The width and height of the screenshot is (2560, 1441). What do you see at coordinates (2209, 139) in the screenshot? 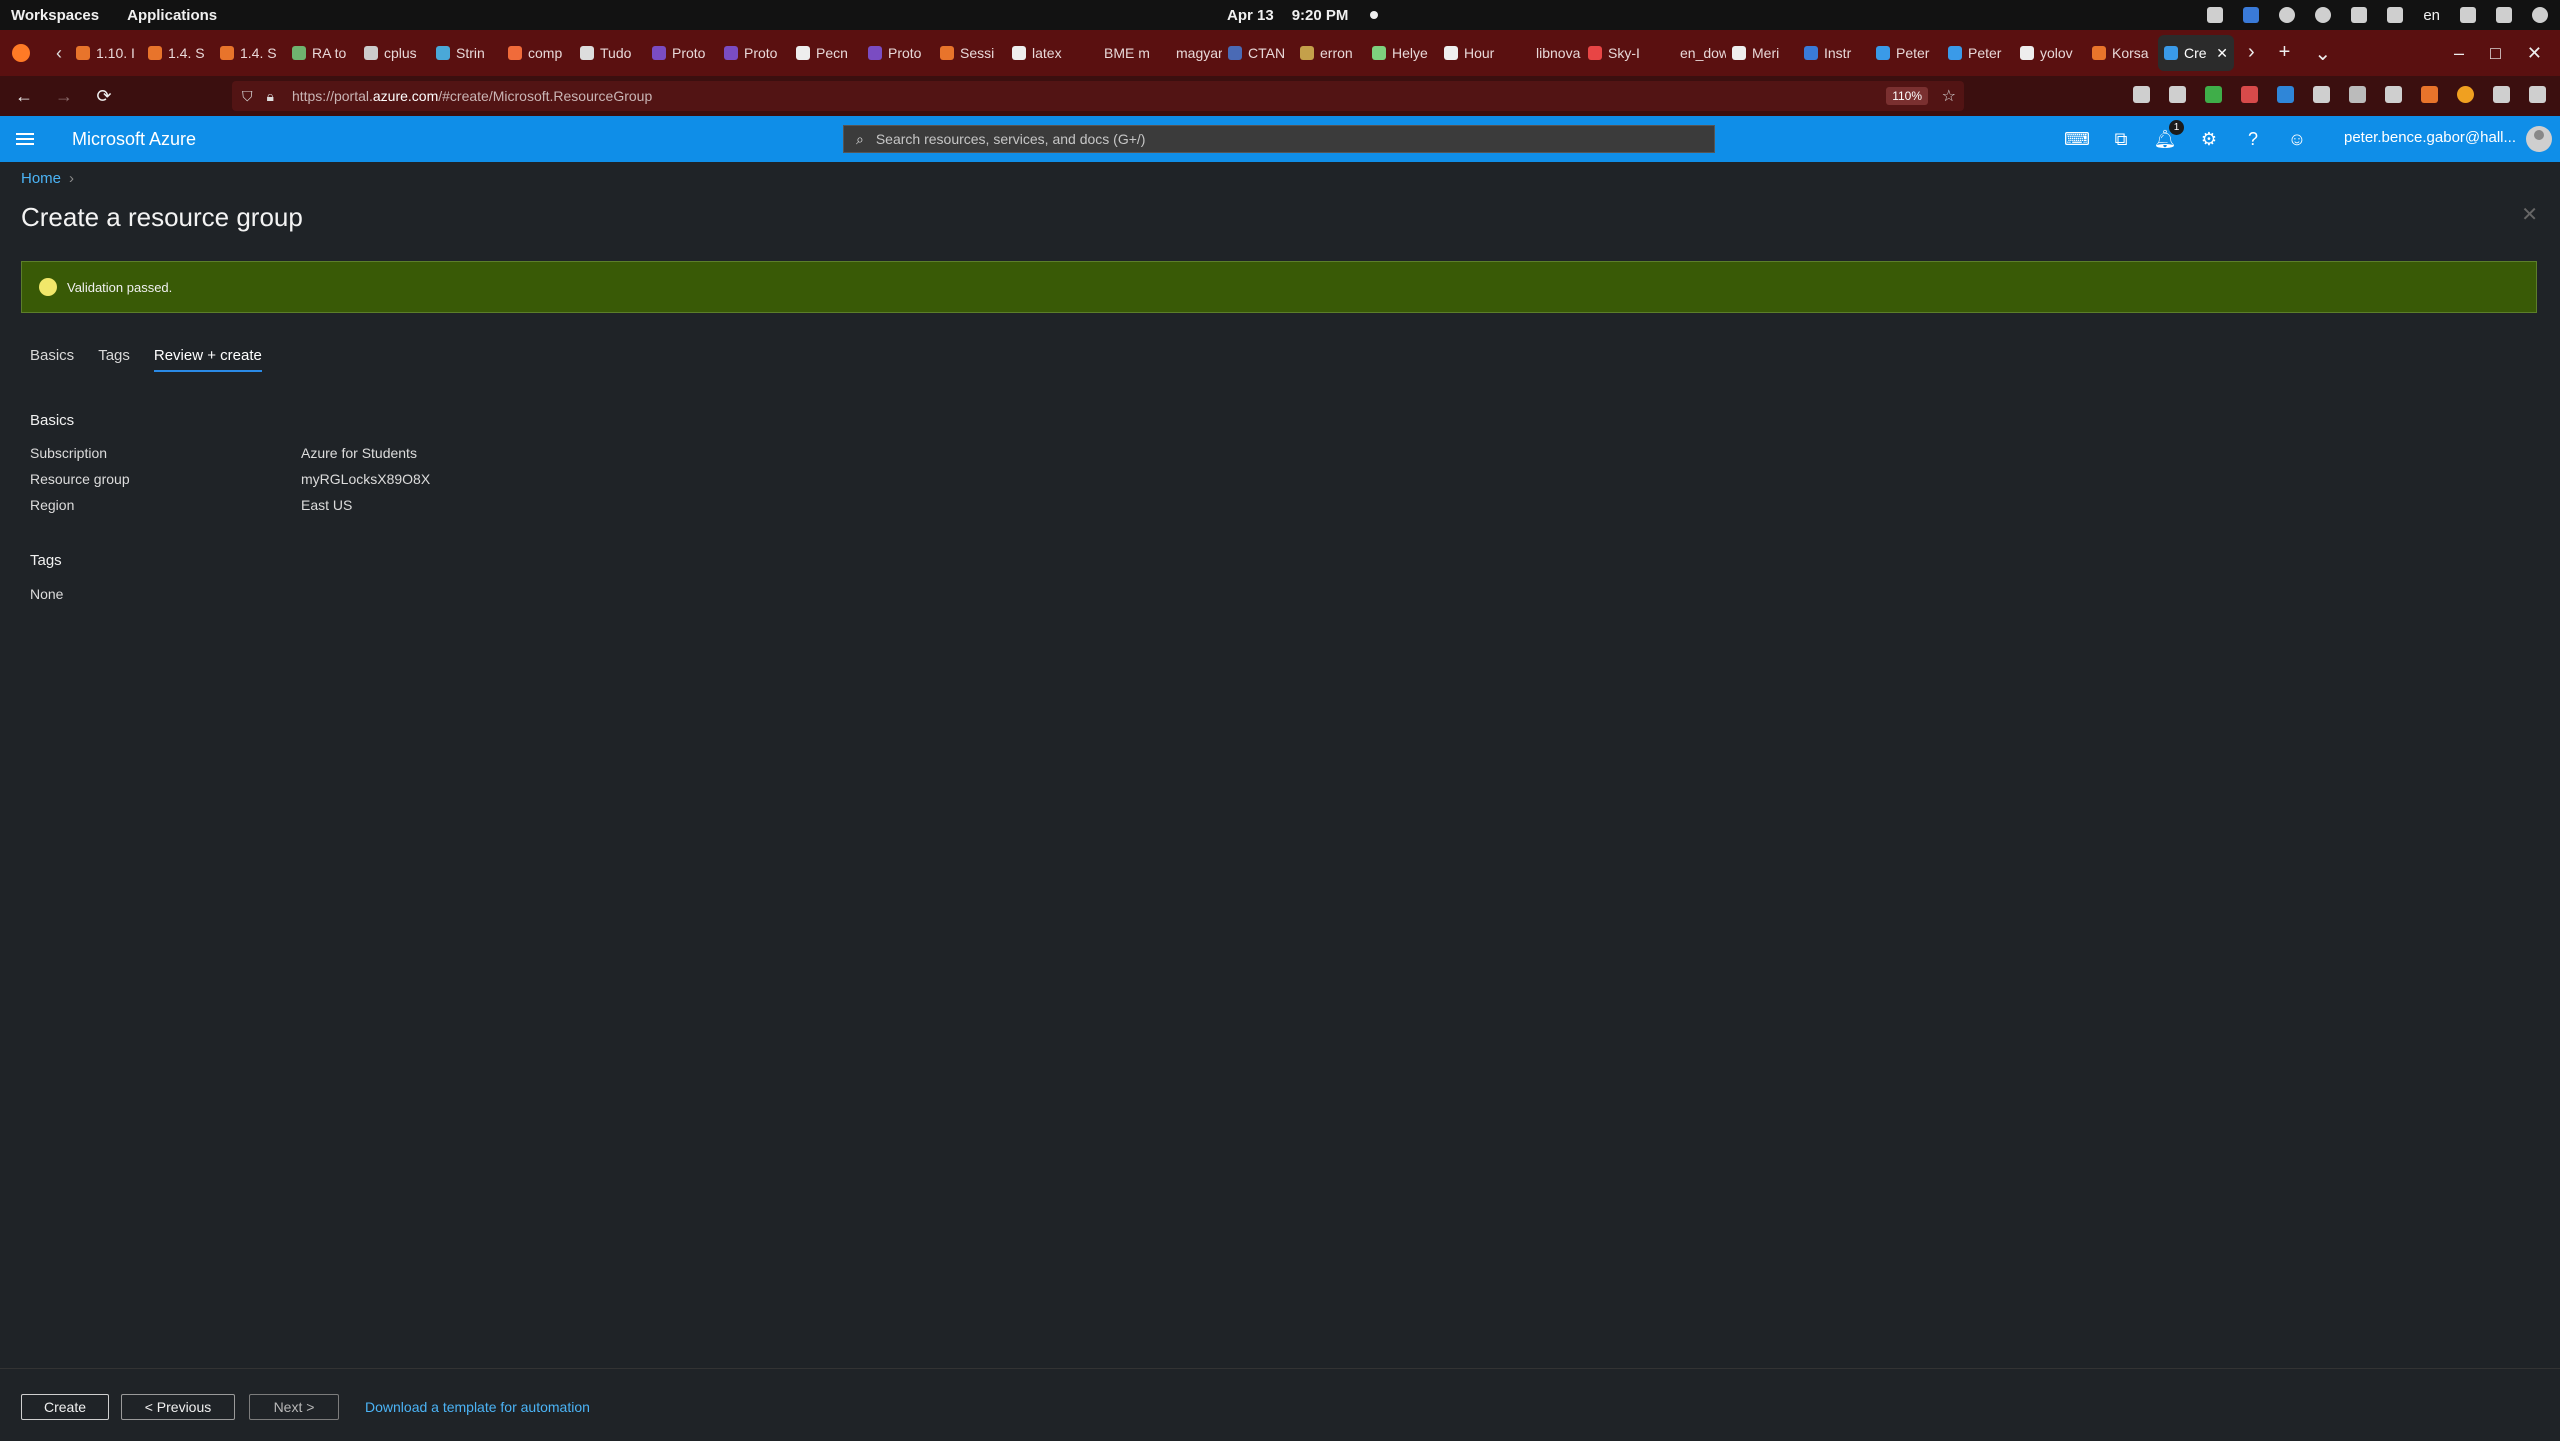
I see `settings-gear-icon: ⚙` at bounding box center [2209, 139].